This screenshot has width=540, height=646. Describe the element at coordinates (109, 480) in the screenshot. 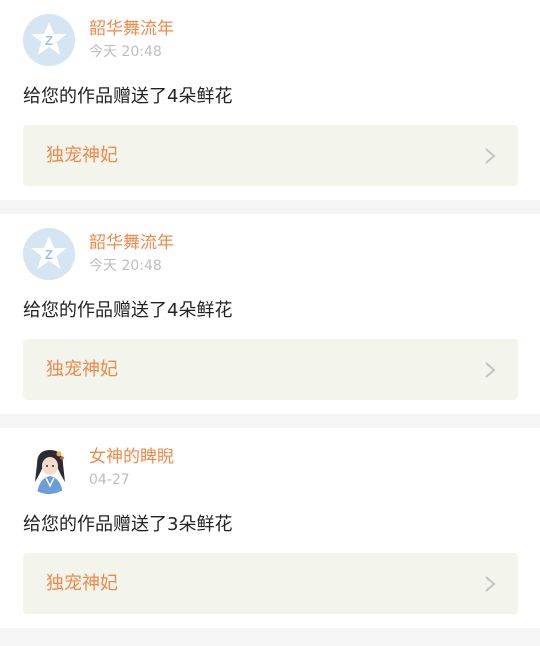

I see `timestamp: 04-27` at that location.